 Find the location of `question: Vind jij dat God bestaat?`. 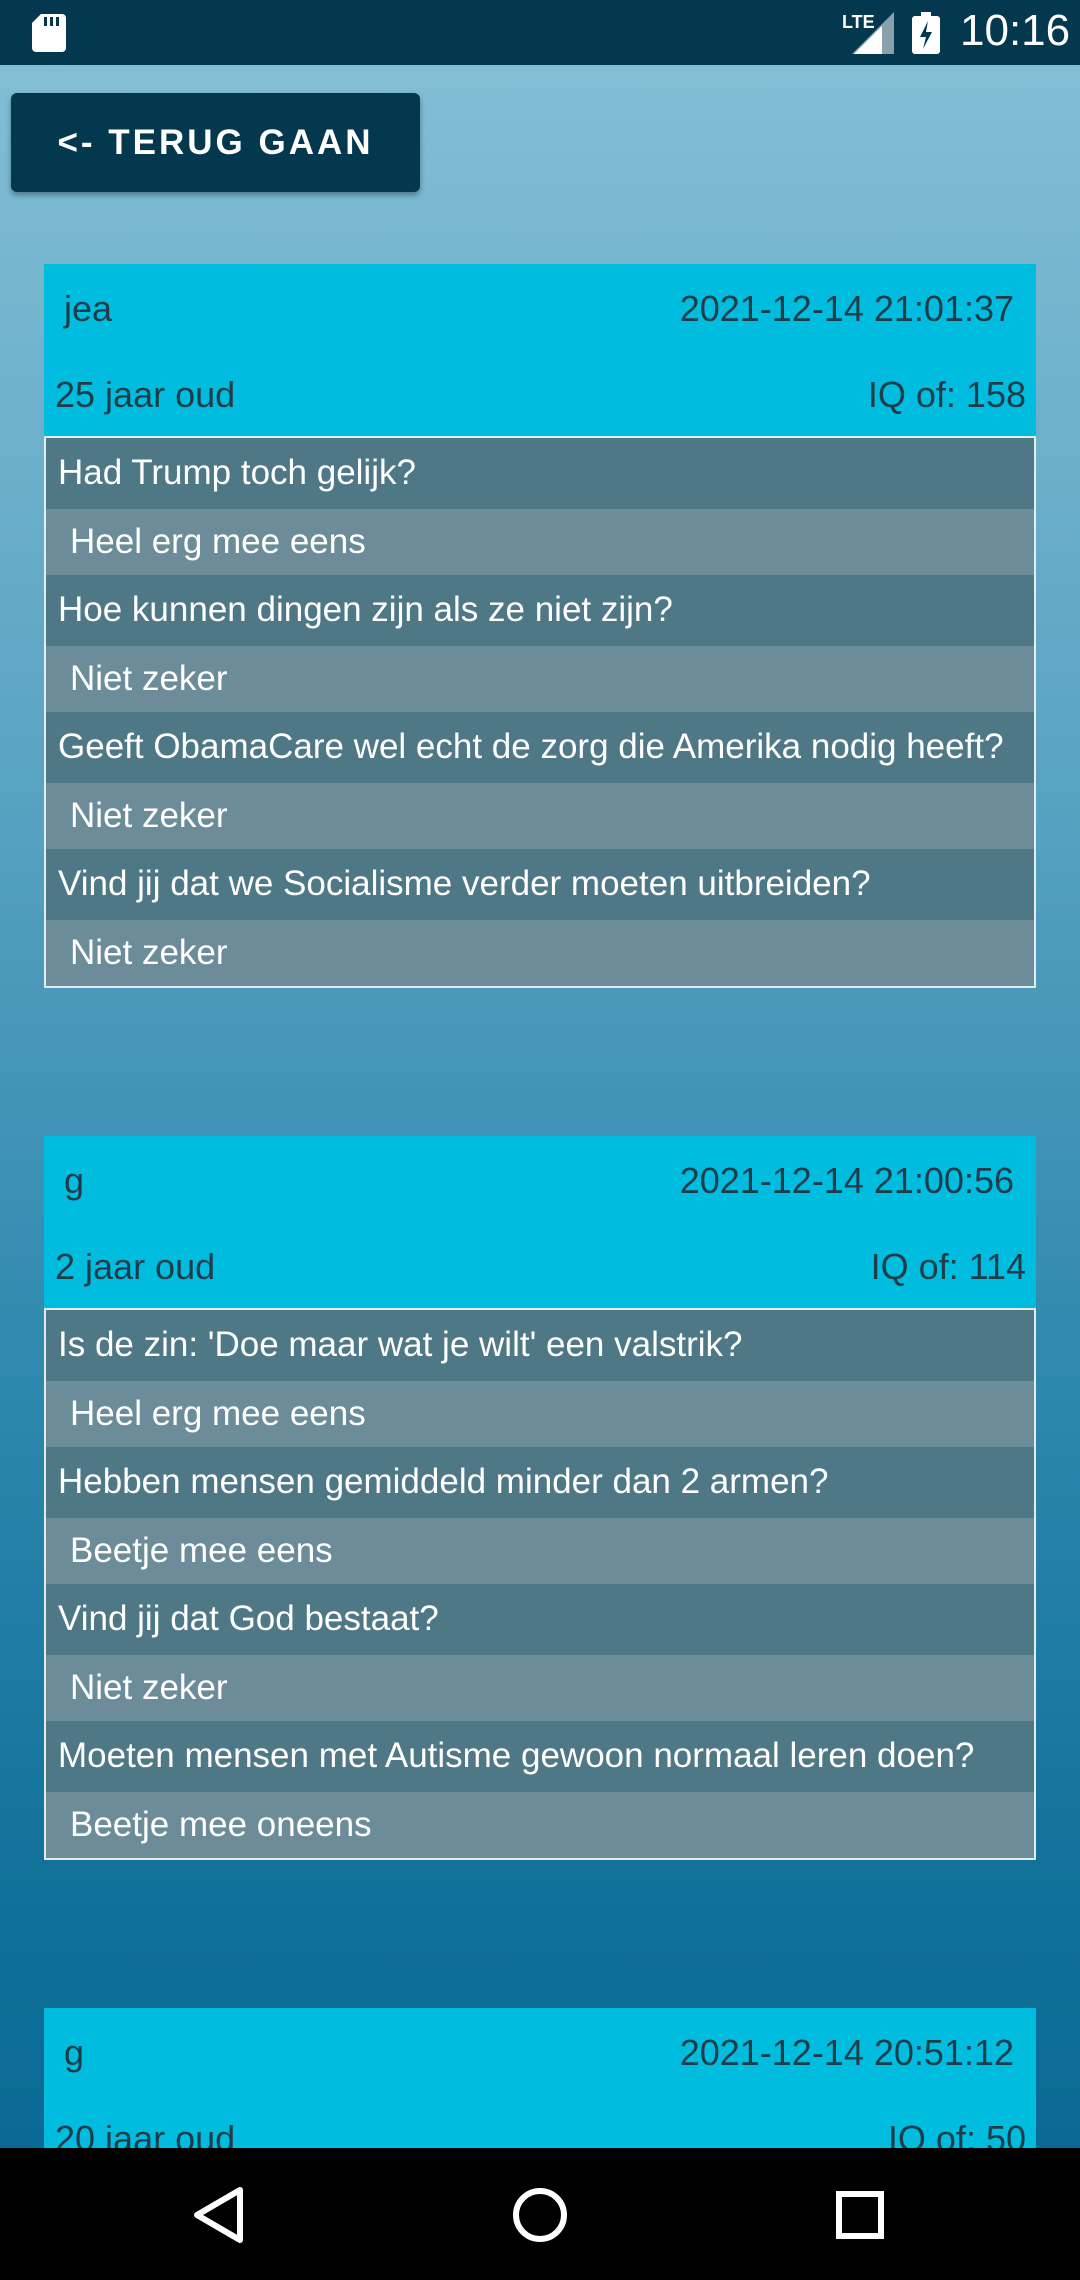

question: Vind jij dat God bestaat? is located at coordinates (540, 1619).